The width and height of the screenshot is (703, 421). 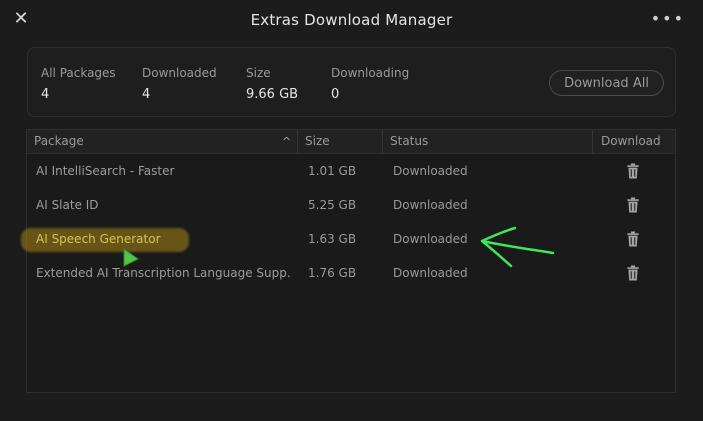 I want to click on annotation-overlay, so click(x=339, y=247).